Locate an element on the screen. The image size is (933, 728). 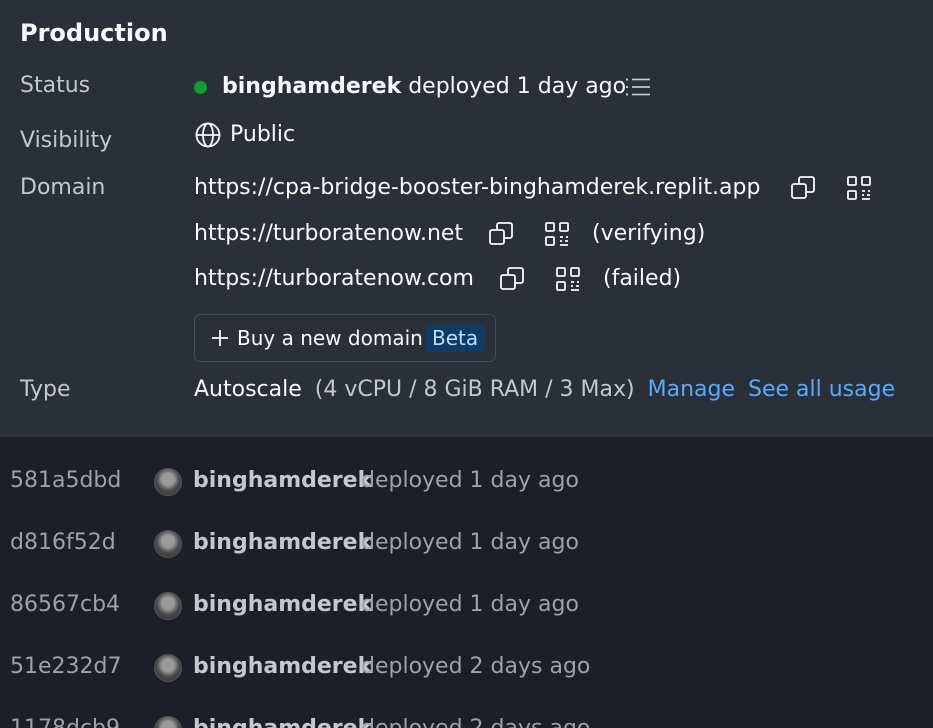
domain-label: Domain is located at coordinates (63, 187).